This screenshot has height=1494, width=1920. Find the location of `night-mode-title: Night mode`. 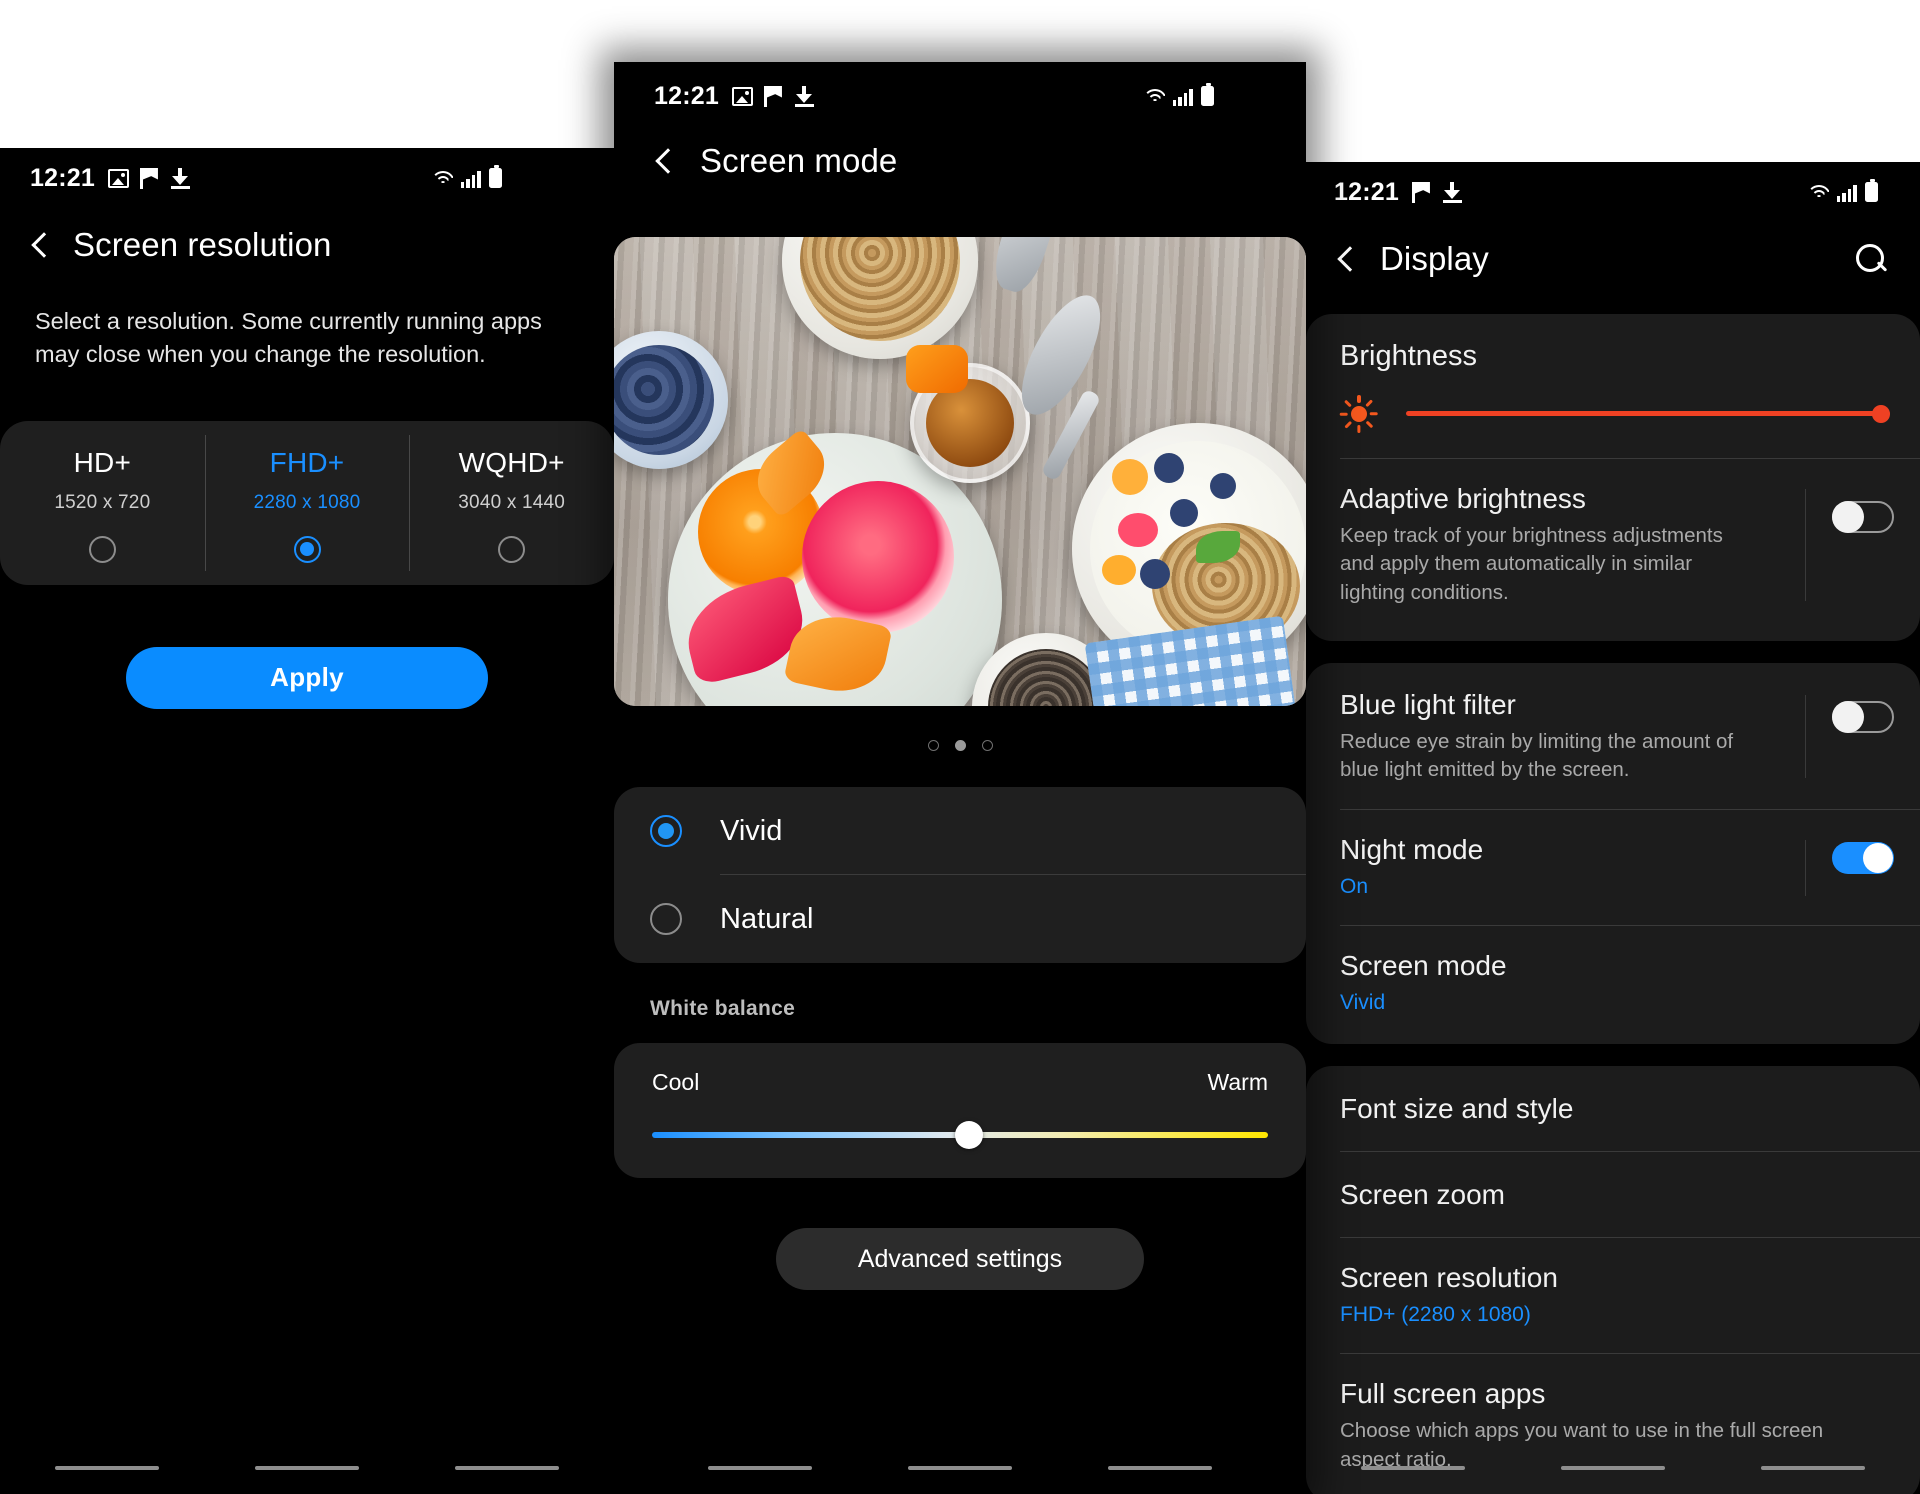

night-mode-title: Night mode is located at coordinates (1412, 850).